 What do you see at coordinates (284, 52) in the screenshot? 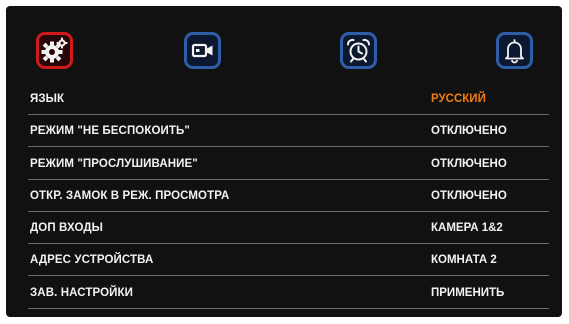
I see `menu-icon-bar` at bounding box center [284, 52].